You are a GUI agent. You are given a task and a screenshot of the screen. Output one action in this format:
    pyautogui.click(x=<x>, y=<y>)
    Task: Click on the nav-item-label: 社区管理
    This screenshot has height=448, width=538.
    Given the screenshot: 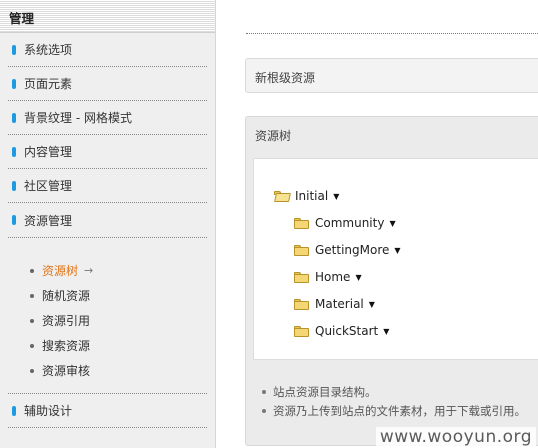 What is the action you would take?
    pyautogui.click(x=48, y=186)
    